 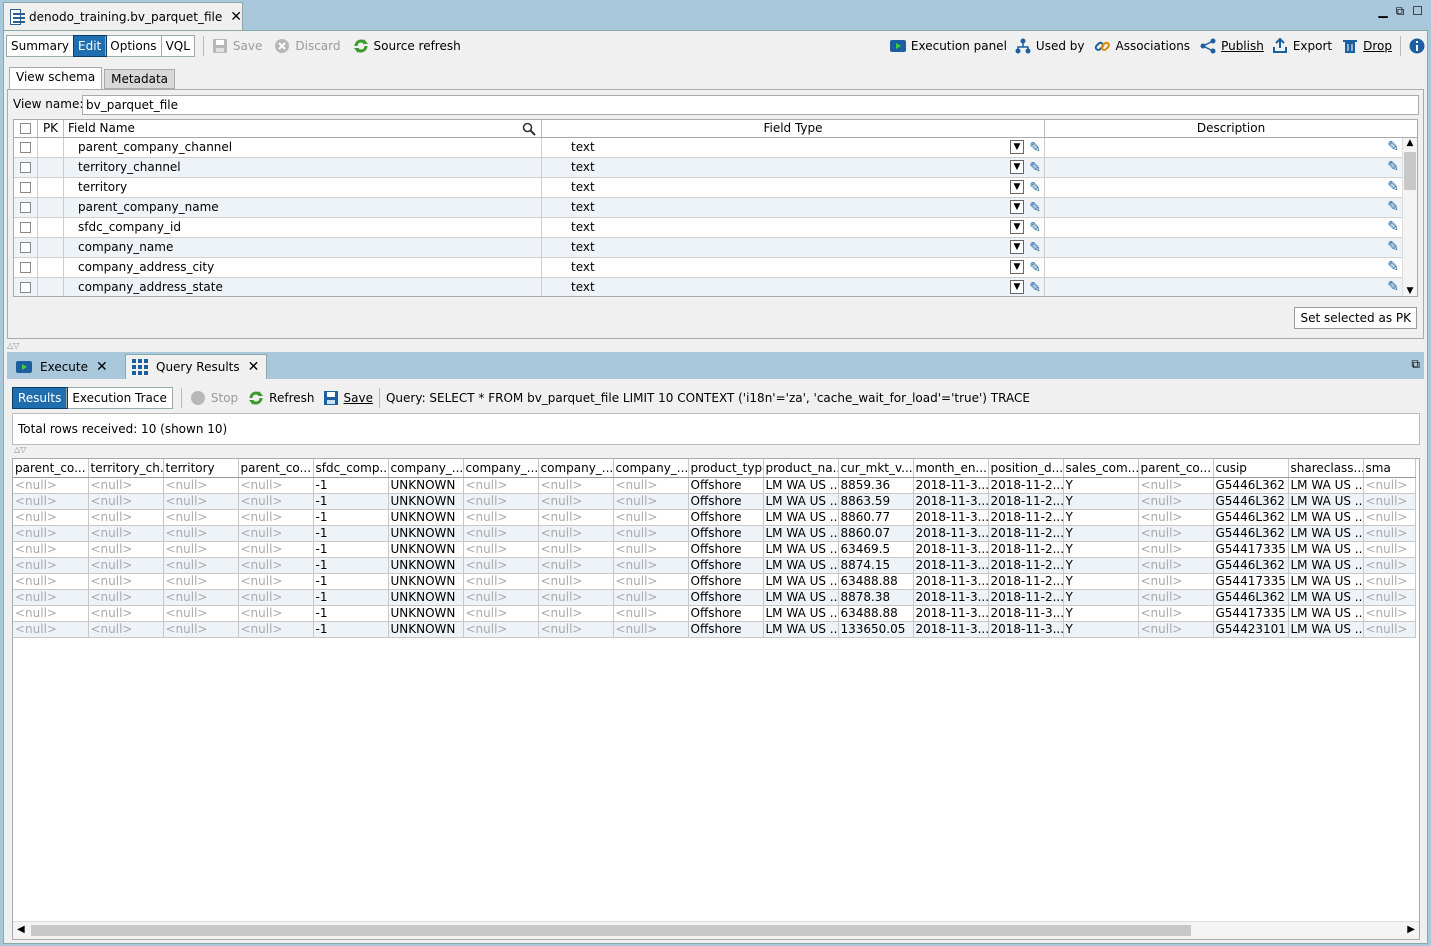 I want to click on discard-button: Discard, so click(x=307, y=46).